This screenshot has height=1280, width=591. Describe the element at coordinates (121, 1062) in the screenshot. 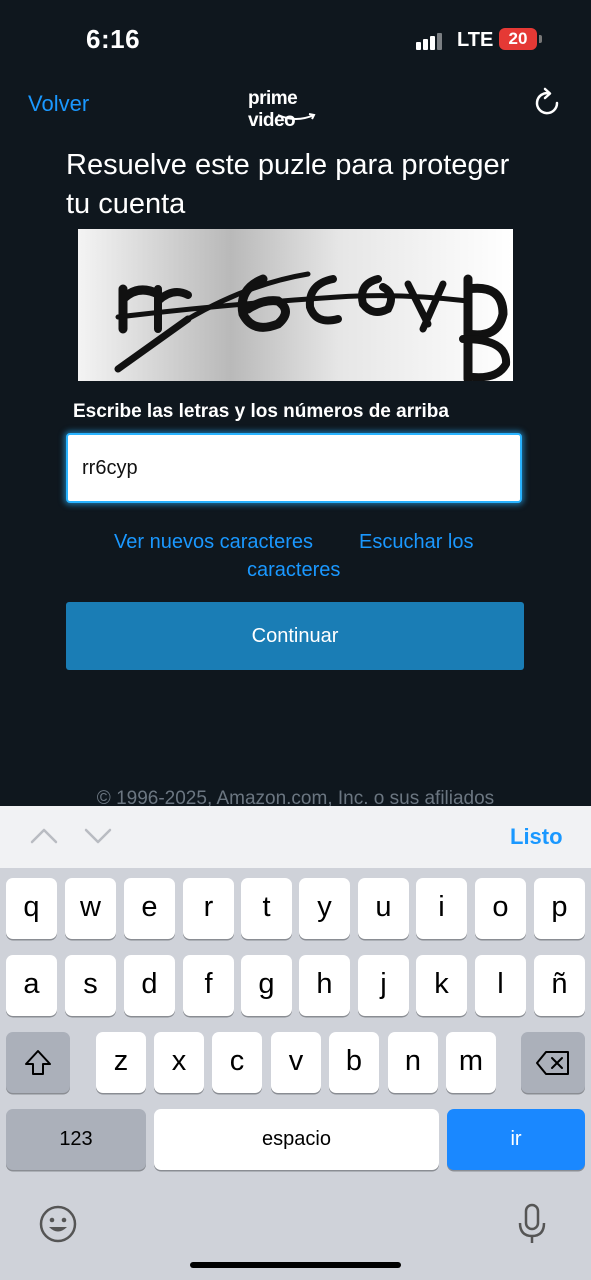

I see `key-z: z` at that location.